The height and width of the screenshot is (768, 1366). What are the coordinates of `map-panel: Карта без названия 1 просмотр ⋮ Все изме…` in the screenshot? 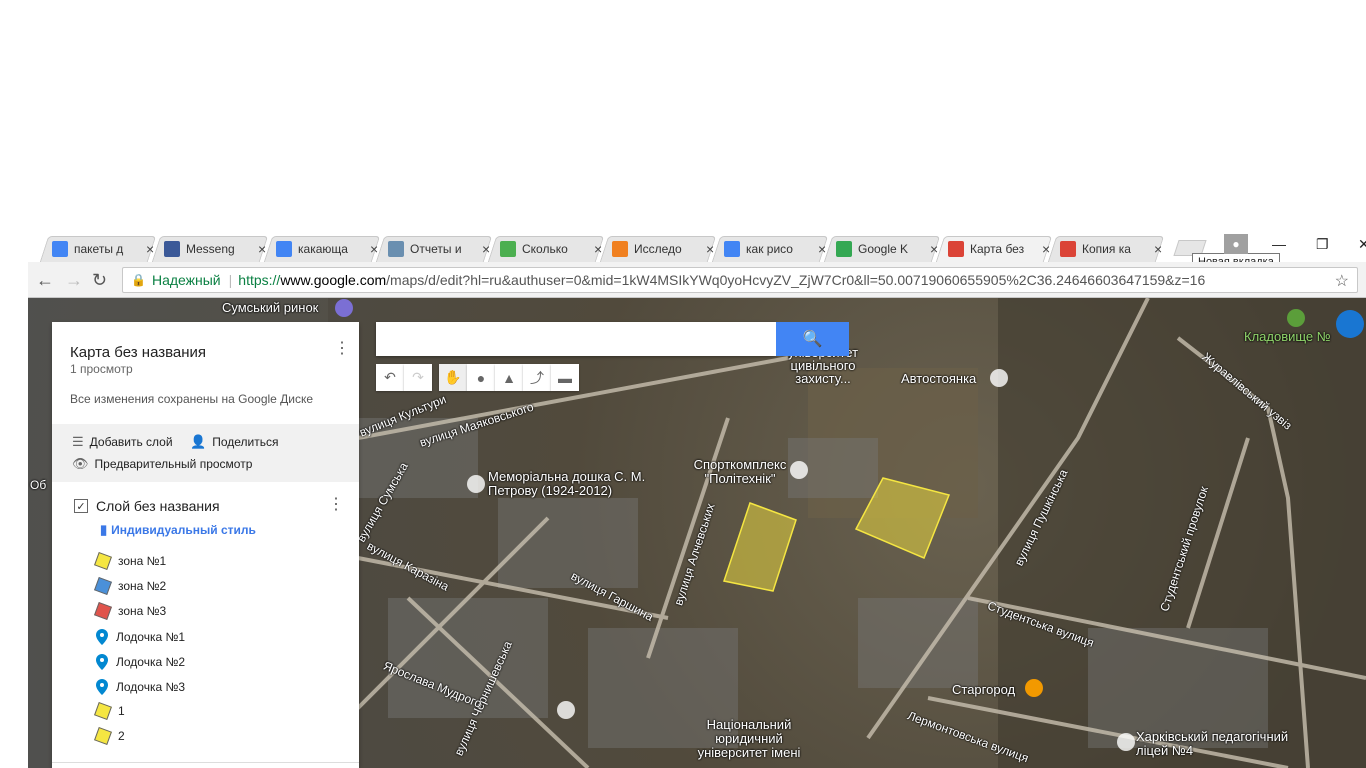 It's located at (205, 545).